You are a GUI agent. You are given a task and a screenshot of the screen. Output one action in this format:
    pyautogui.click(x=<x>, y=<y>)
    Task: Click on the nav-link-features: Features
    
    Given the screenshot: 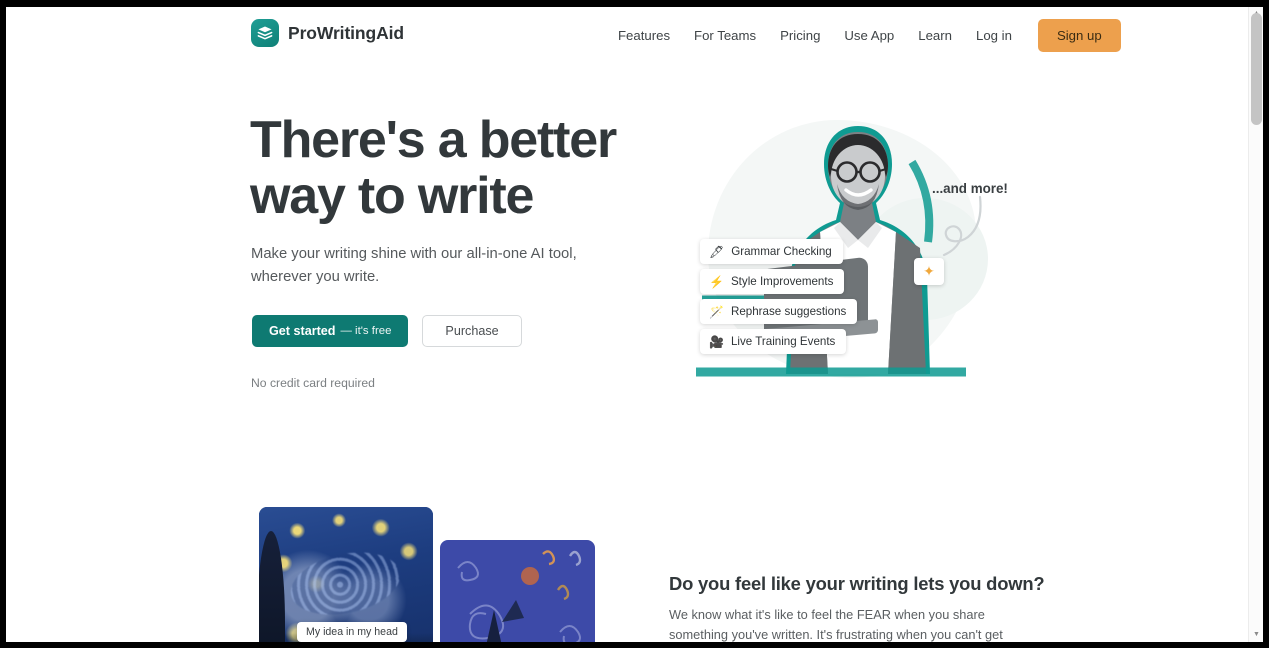 What is the action you would take?
    pyautogui.click(x=644, y=35)
    